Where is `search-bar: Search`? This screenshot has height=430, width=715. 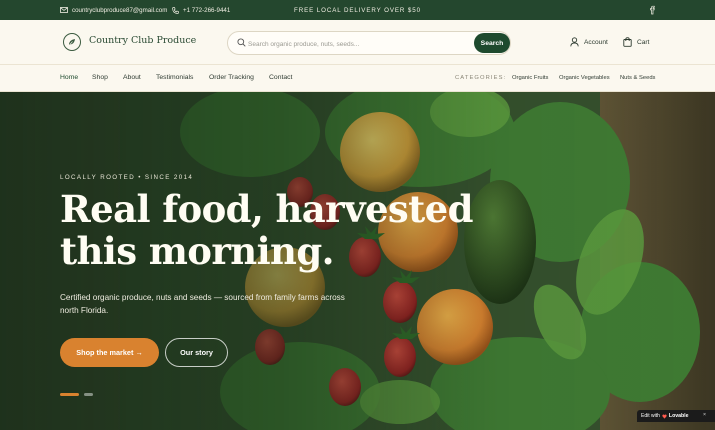 search-bar: Search is located at coordinates (369, 43).